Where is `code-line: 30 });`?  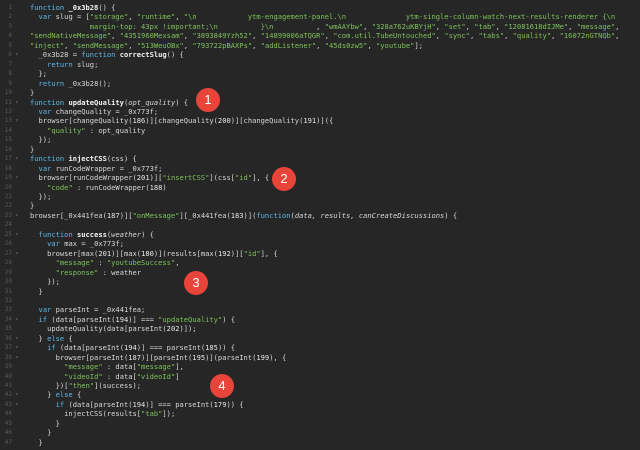 code-line: 30 }); is located at coordinates (320, 281).